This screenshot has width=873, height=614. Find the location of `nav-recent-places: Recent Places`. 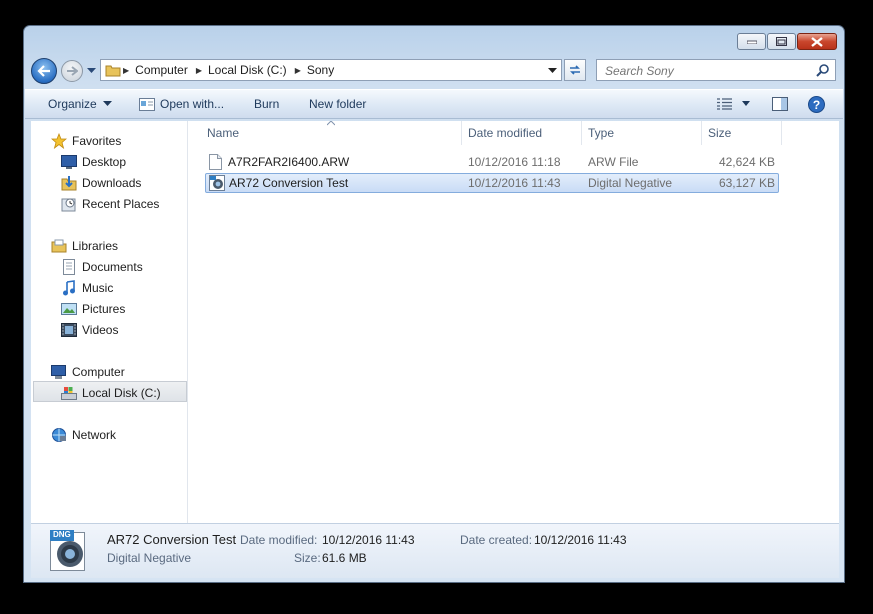

nav-recent-places: Recent Places is located at coordinates (110, 203).